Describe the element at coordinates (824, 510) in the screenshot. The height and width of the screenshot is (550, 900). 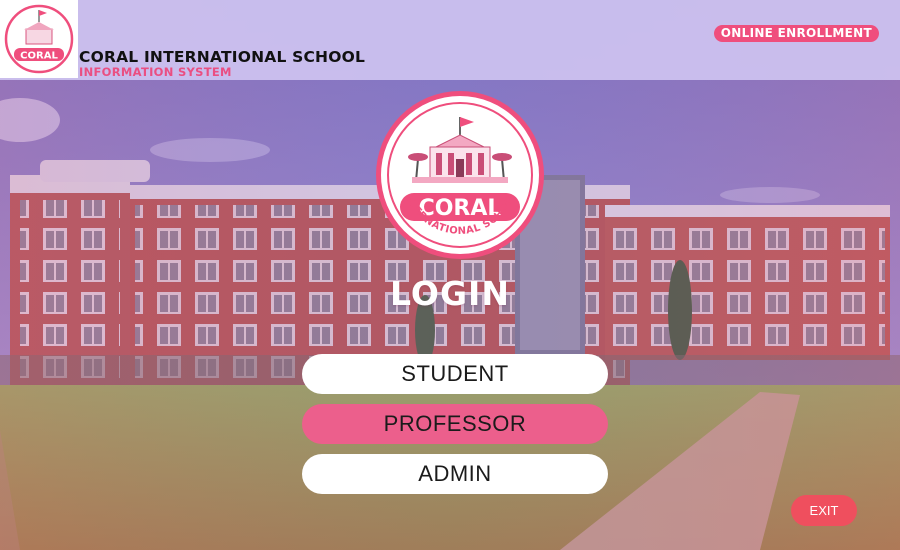
I see `exit-button: EXIT` at that location.